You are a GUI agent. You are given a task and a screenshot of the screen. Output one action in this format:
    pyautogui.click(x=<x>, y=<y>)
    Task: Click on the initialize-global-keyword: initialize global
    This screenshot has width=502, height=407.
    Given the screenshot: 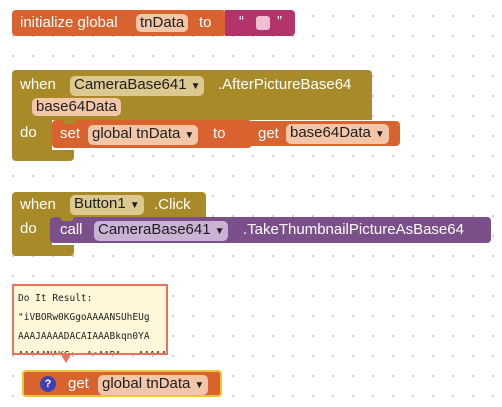 What is the action you would take?
    pyautogui.click(x=69, y=22)
    